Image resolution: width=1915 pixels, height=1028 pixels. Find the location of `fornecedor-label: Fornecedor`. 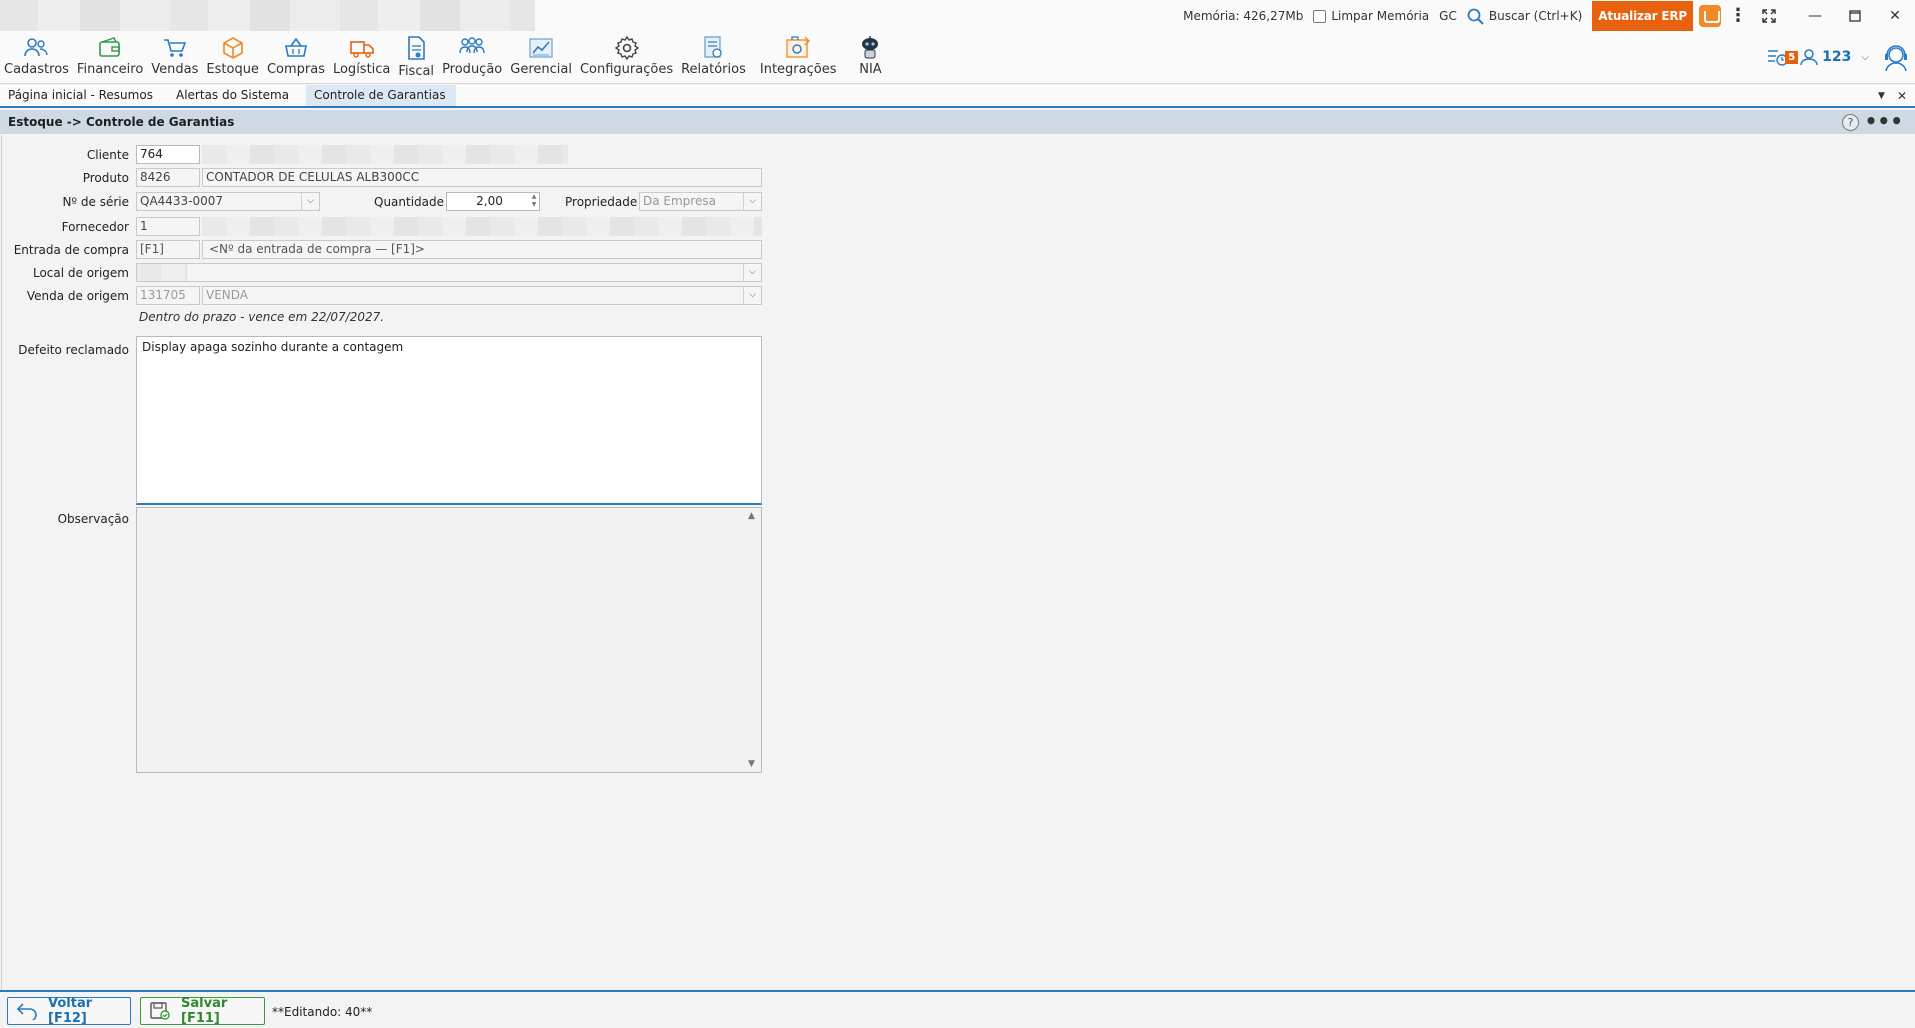

fornecedor-label: Fornecedor is located at coordinates (95, 227).